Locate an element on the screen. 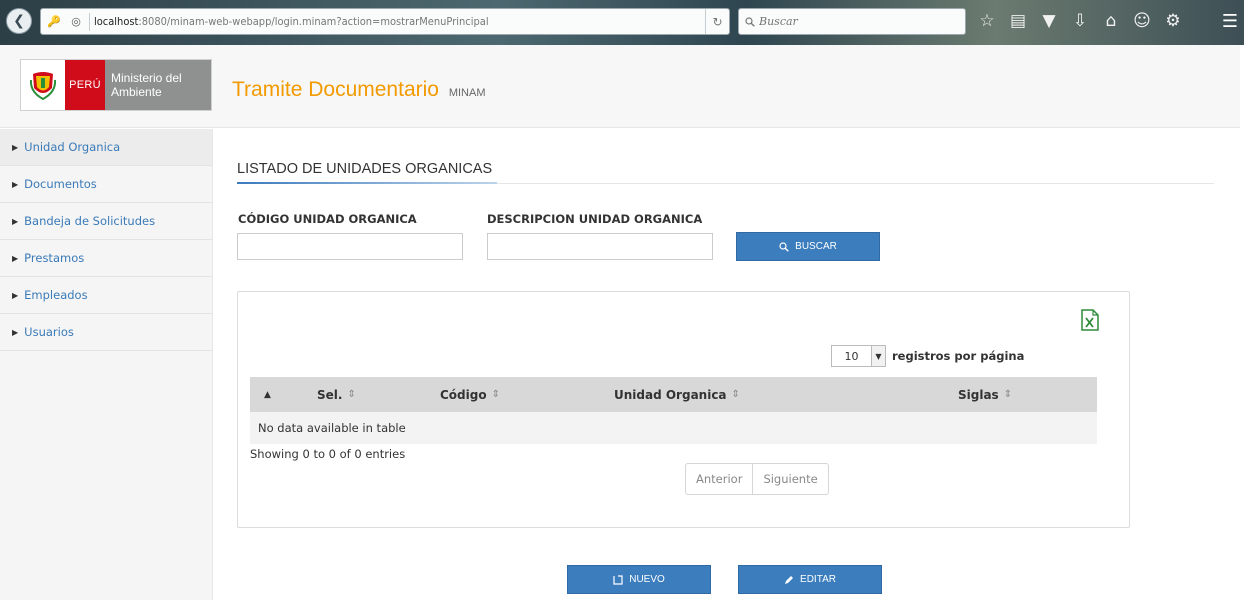 The width and height of the screenshot is (1244, 600). sidebar-item-empleados: ▶ Empleados is located at coordinates (106, 295).